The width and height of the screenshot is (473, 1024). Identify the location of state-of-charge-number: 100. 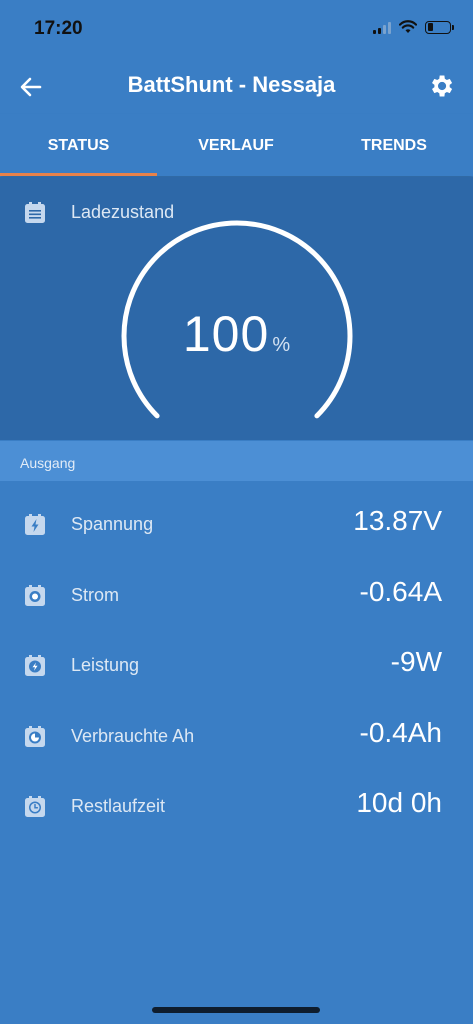
(226, 334).